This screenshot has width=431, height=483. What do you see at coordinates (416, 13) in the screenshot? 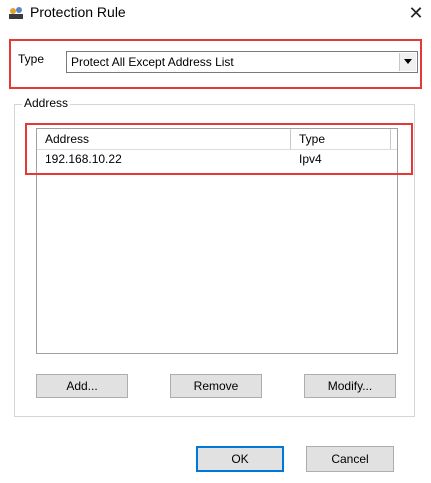
I see `close-icon: ✕` at bounding box center [416, 13].